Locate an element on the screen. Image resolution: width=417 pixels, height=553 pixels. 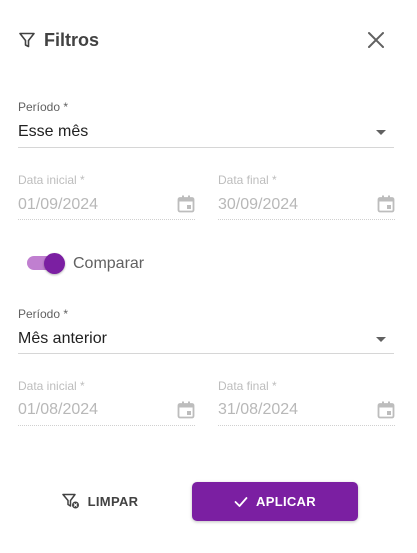
check-icon is located at coordinates (241, 501).